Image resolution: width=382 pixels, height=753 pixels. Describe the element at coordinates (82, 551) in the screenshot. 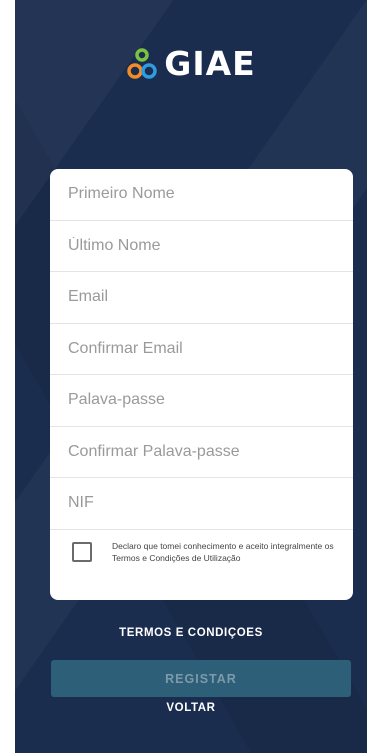

I see `terms-checkbox` at that location.